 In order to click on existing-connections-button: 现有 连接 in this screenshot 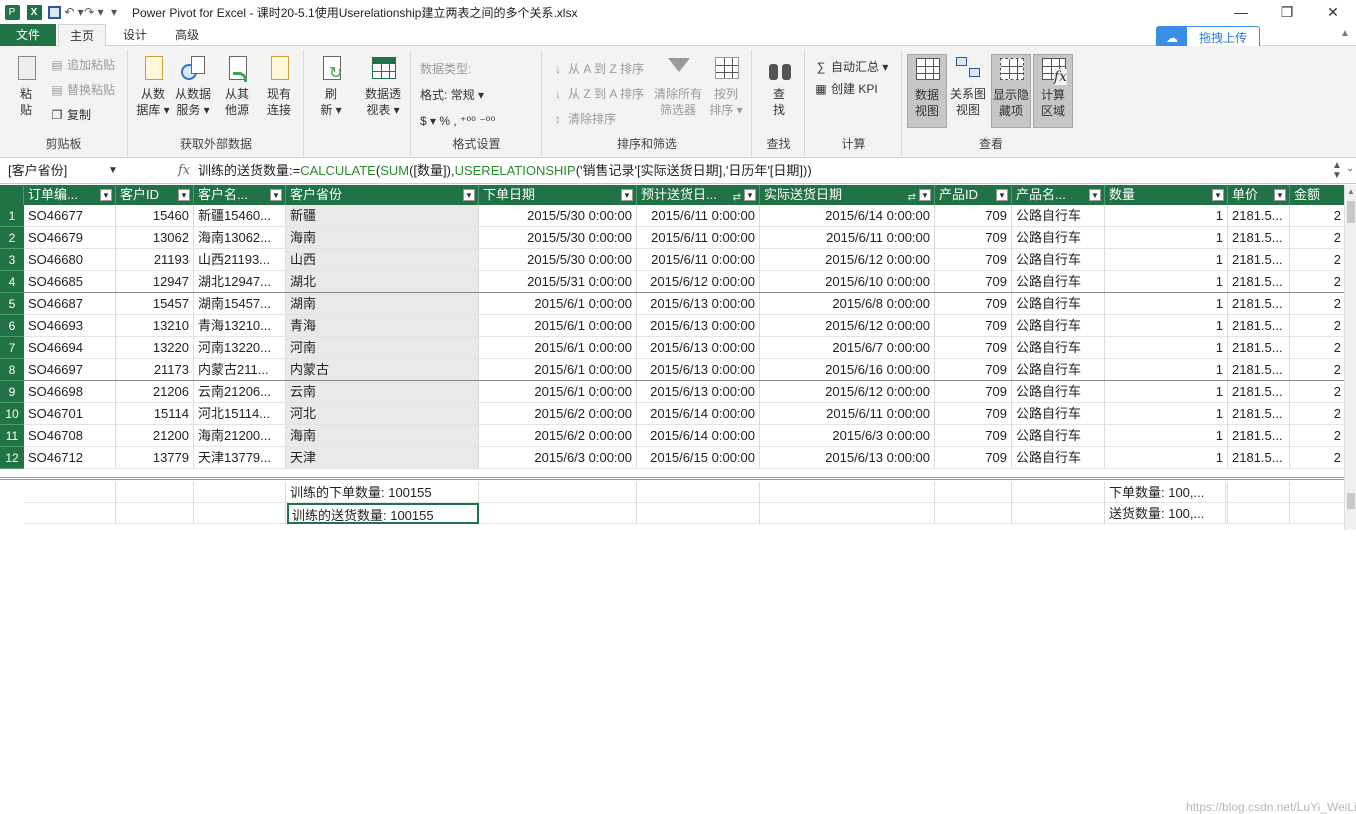, I will do `click(279, 86)`.